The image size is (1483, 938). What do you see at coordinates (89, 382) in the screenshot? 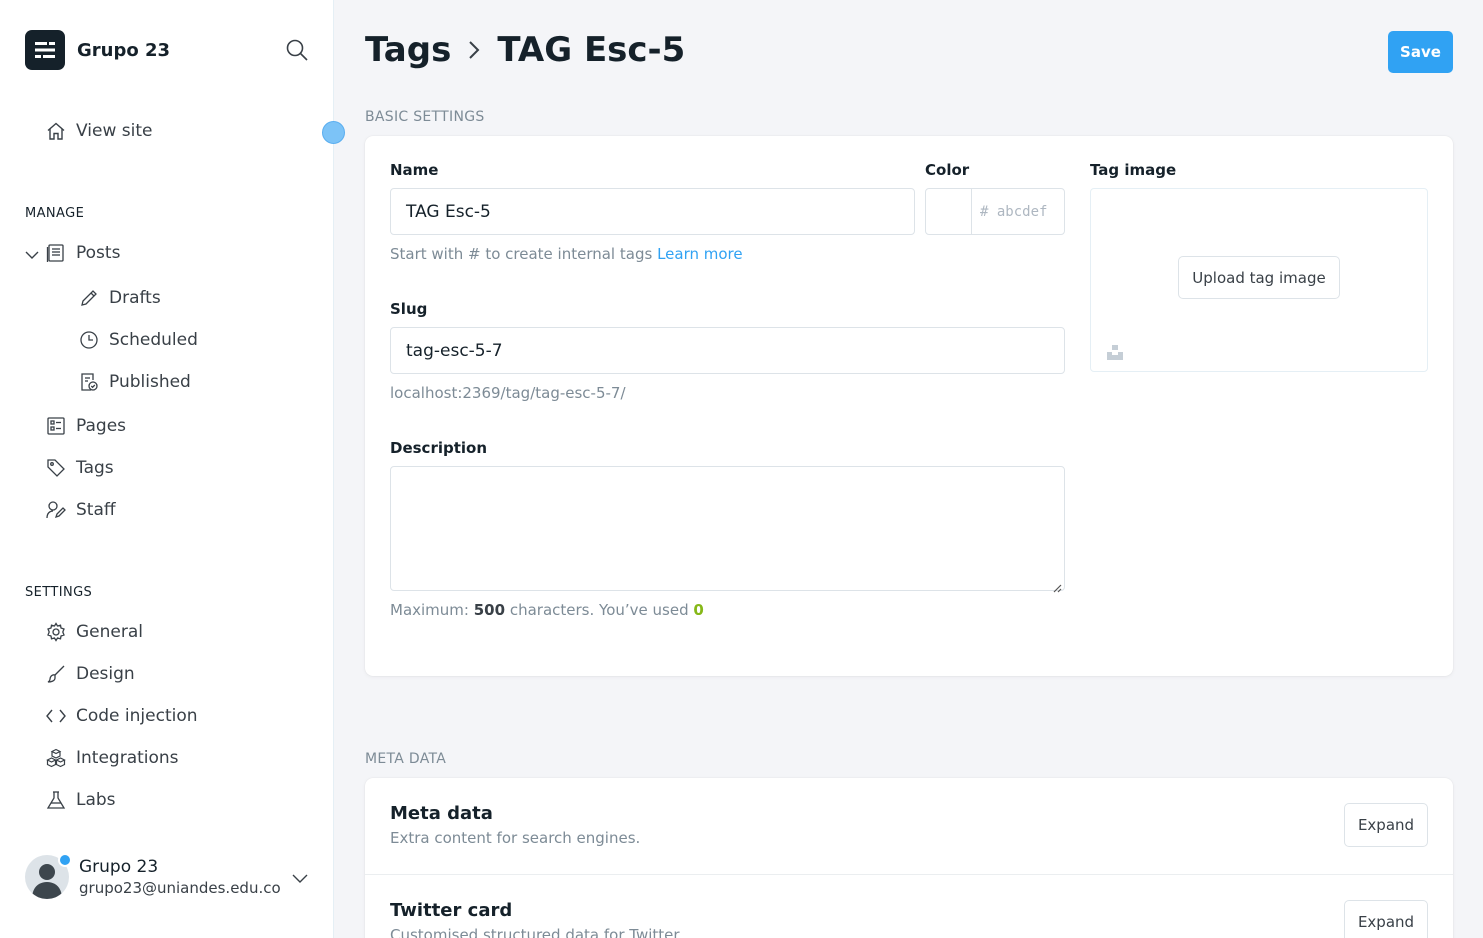
I see `published-icon` at bounding box center [89, 382].